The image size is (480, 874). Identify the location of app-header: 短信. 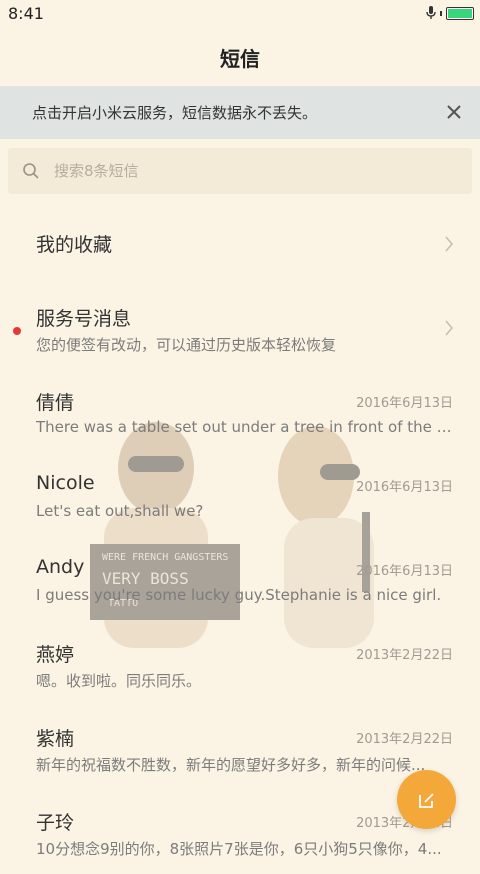
(240, 57).